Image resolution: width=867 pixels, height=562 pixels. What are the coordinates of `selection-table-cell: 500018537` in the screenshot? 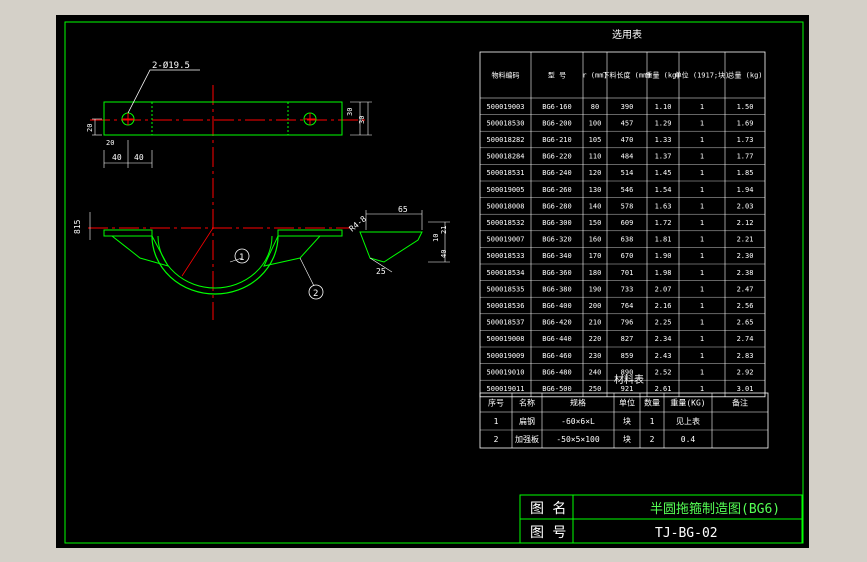 It's located at (506, 323).